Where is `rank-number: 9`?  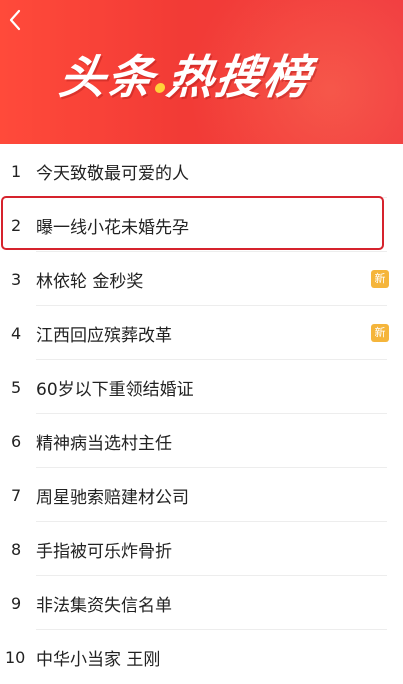
rank-number: 9 is located at coordinates (16, 603).